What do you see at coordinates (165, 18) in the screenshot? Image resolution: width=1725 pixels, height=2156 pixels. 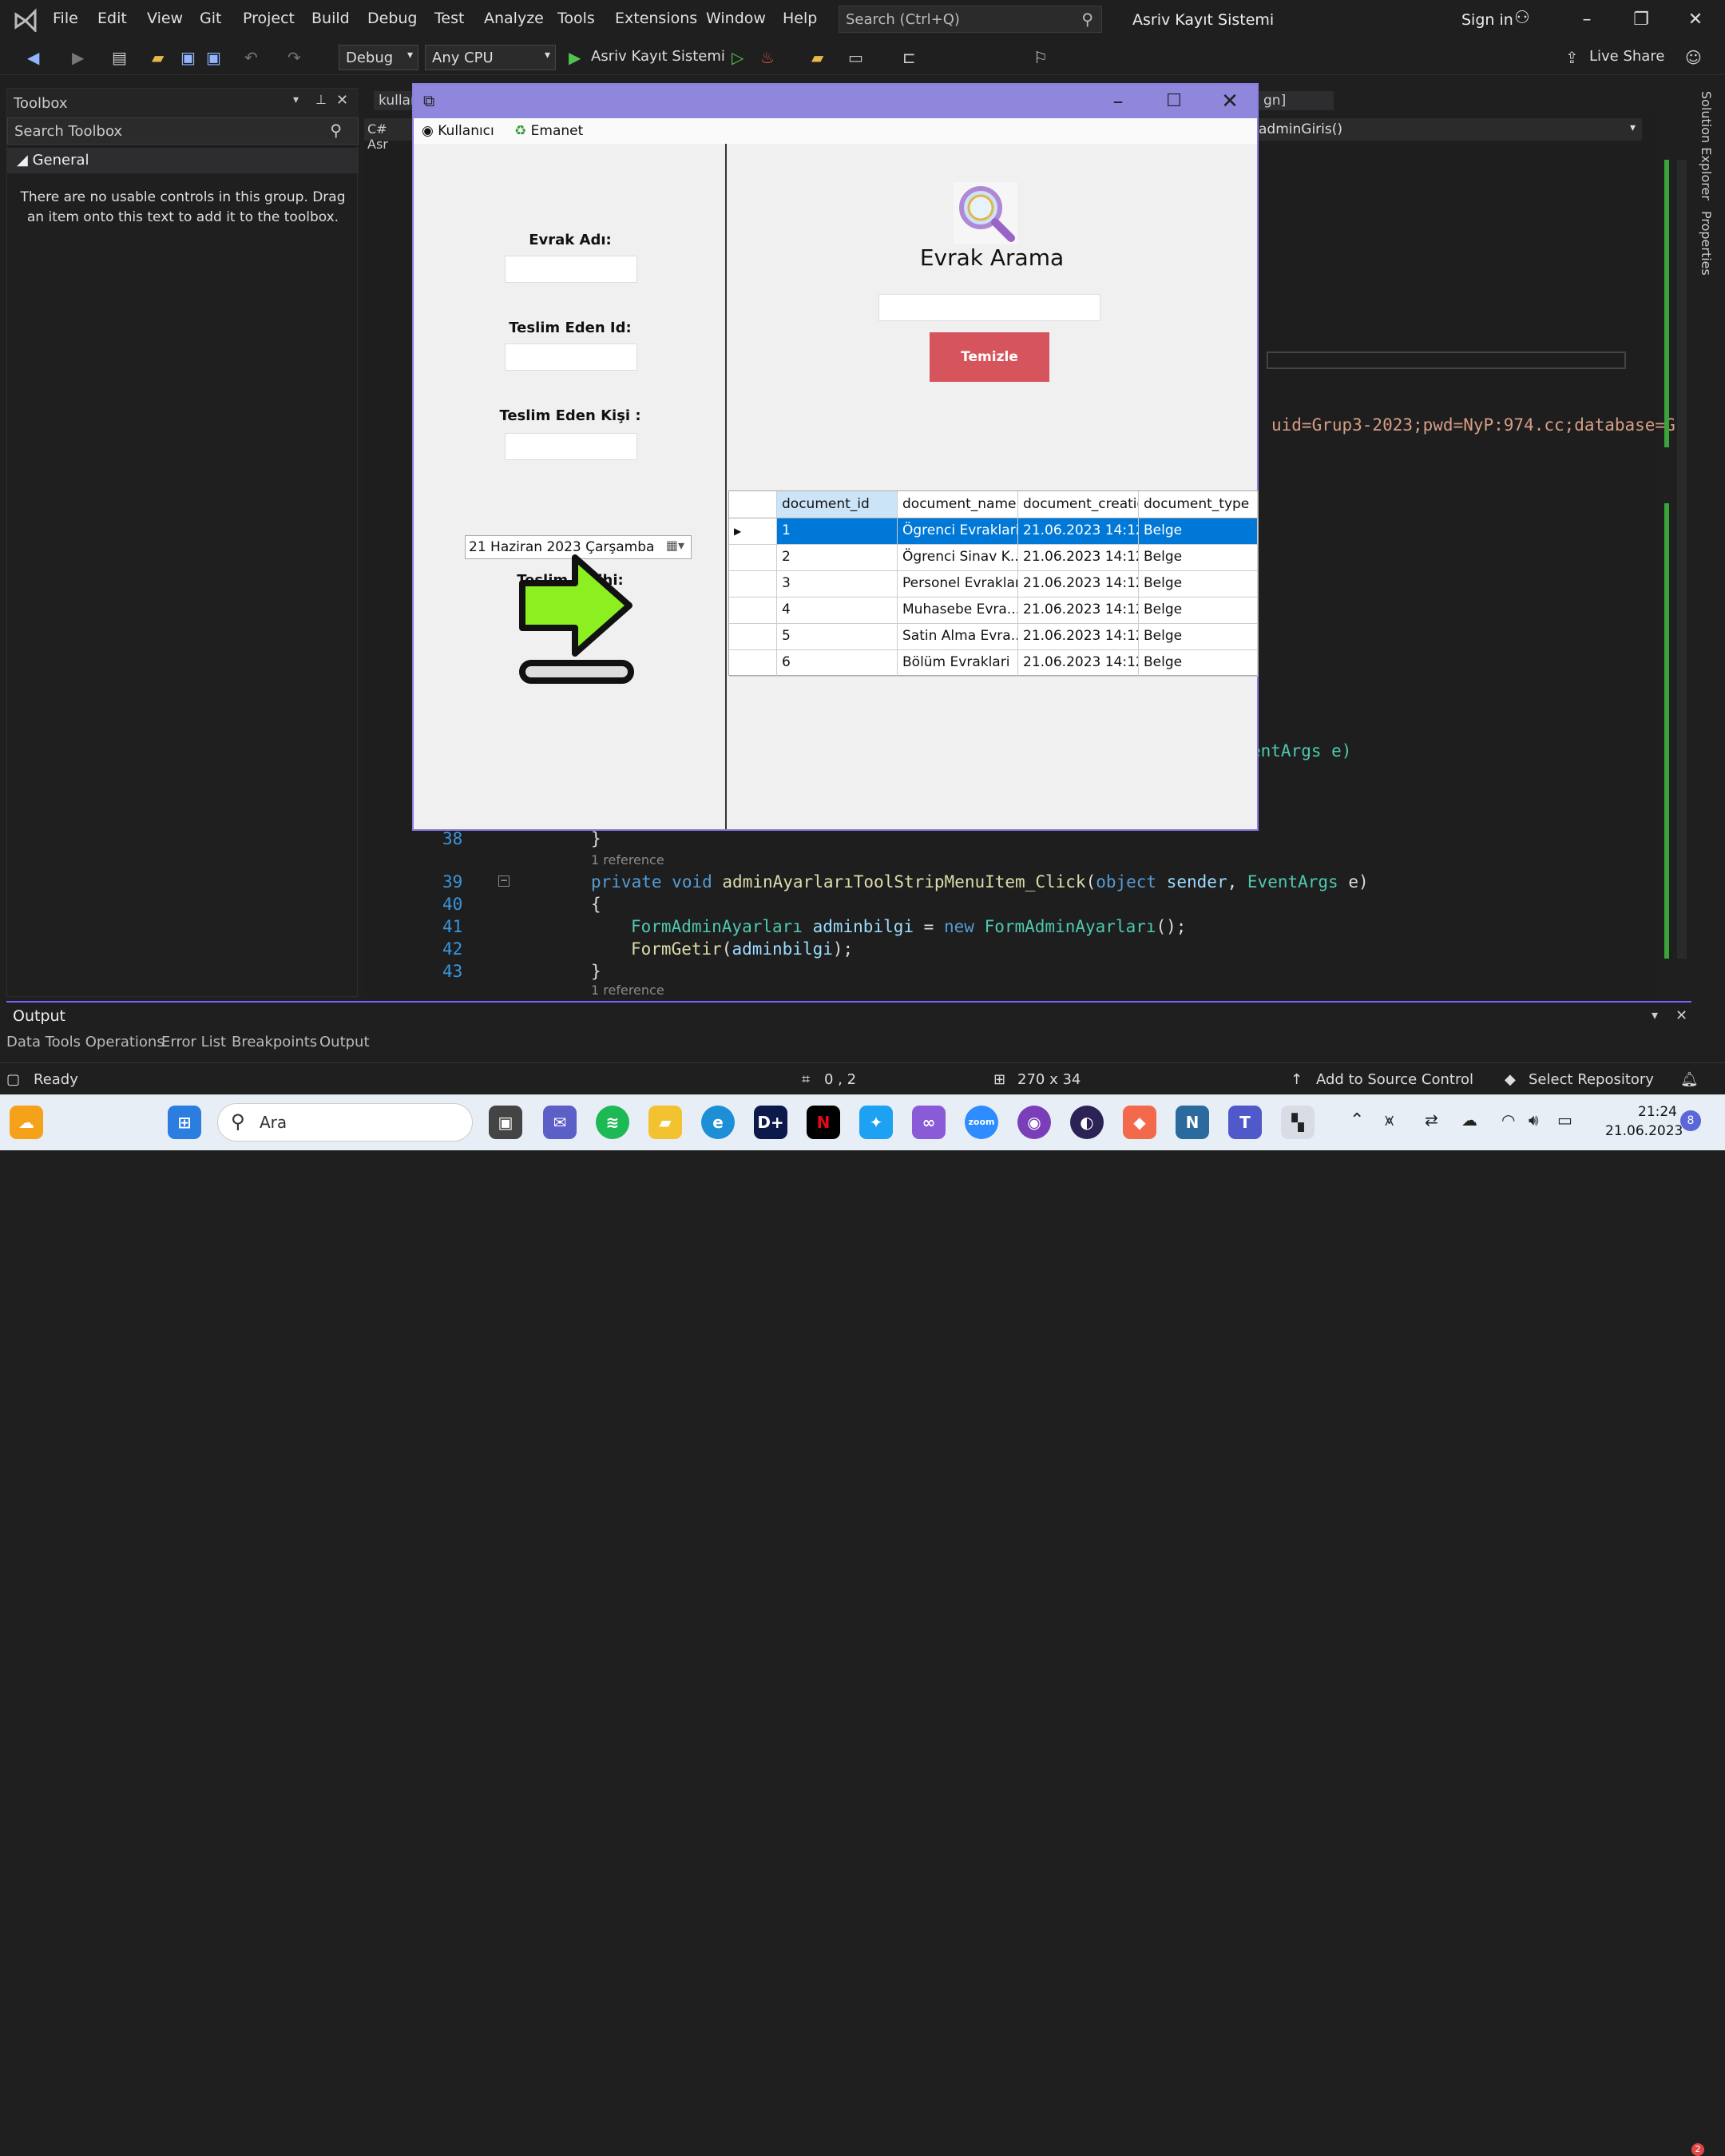 I see `menu-view: View` at bounding box center [165, 18].